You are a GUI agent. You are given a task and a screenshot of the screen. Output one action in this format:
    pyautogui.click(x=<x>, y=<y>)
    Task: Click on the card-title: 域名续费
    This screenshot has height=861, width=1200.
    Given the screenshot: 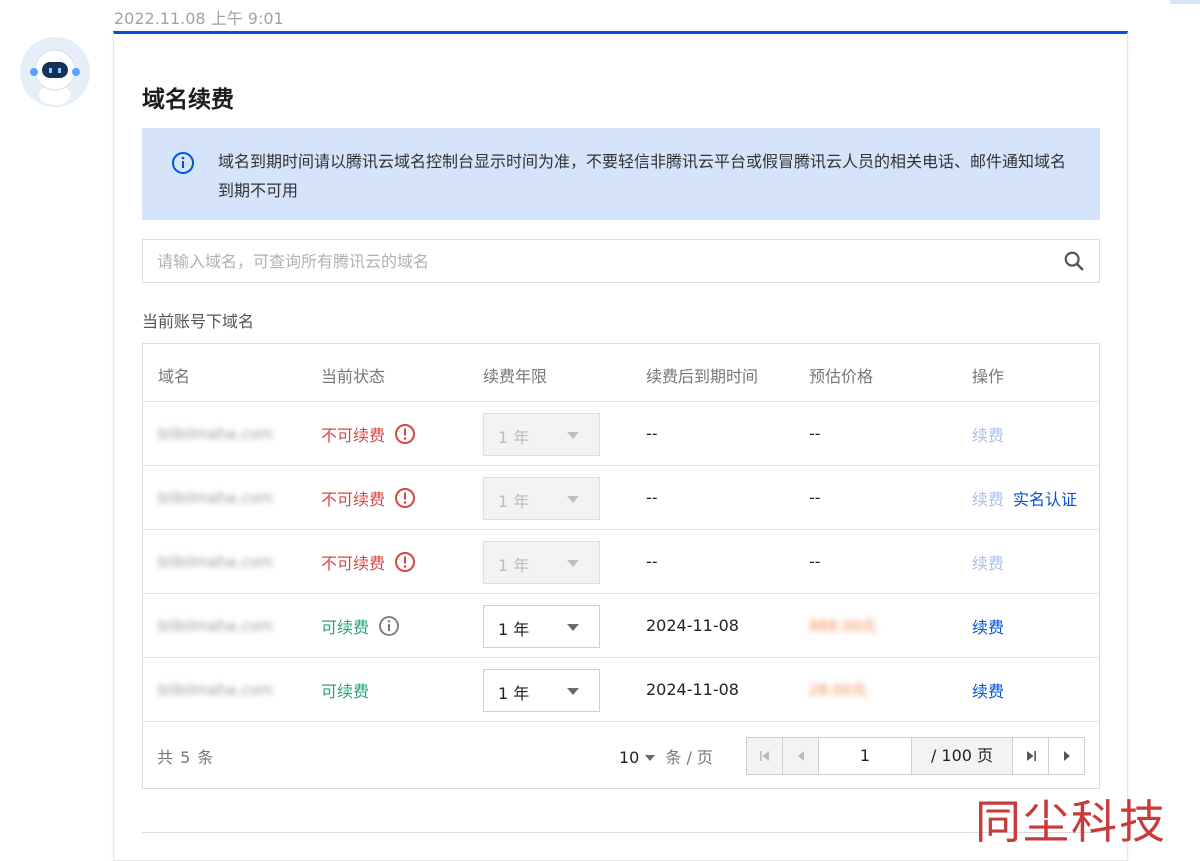 What is the action you would take?
    pyautogui.click(x=188, y=100)
    